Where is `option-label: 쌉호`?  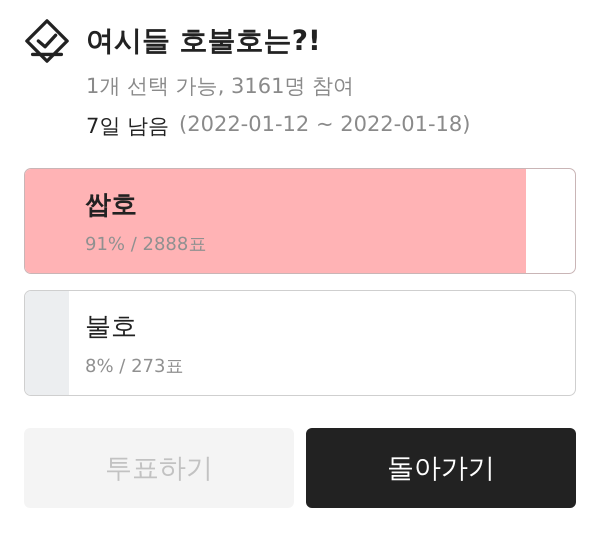 option-label: 쌉호 is located at coordinates (111, 205).